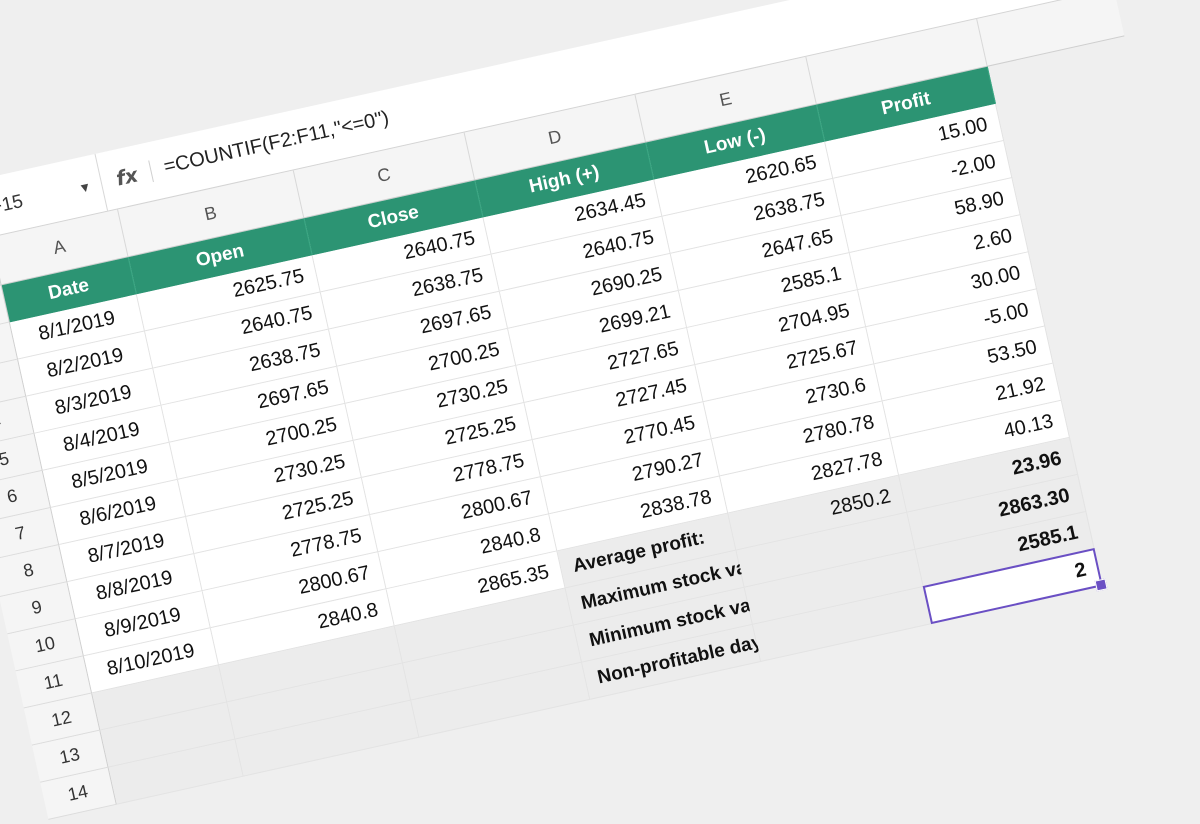 The height and width of the screenshot is (824, 1200). What do you see at coordinates (151, 171) in the screenshot?
I see `formula-bar-divider` at bounding box center [151, 171].